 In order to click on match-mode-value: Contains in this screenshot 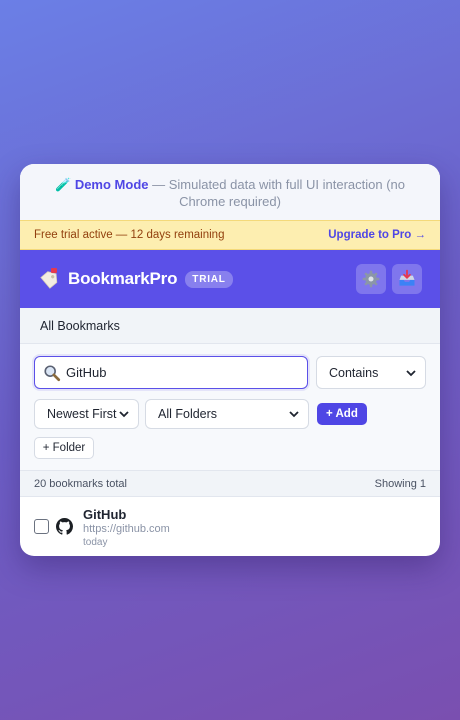, I will do `click(354, 372)`.